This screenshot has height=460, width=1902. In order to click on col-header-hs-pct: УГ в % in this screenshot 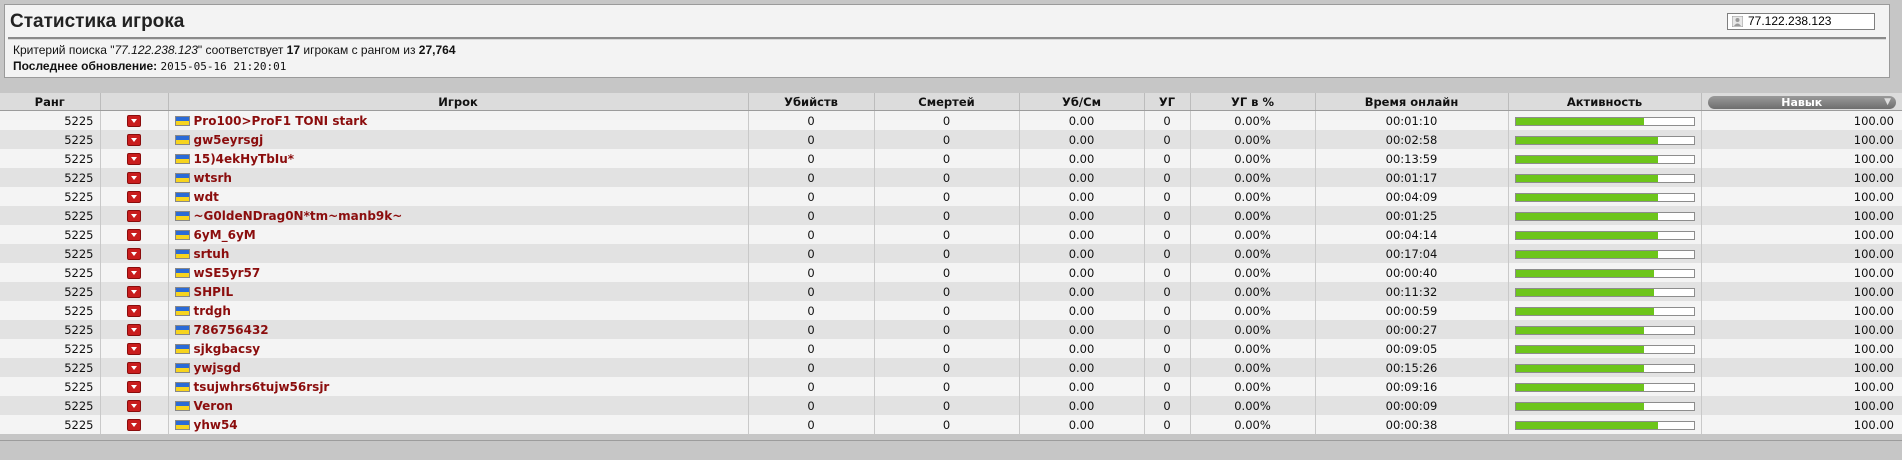, I will do `click(1252, 102)`.